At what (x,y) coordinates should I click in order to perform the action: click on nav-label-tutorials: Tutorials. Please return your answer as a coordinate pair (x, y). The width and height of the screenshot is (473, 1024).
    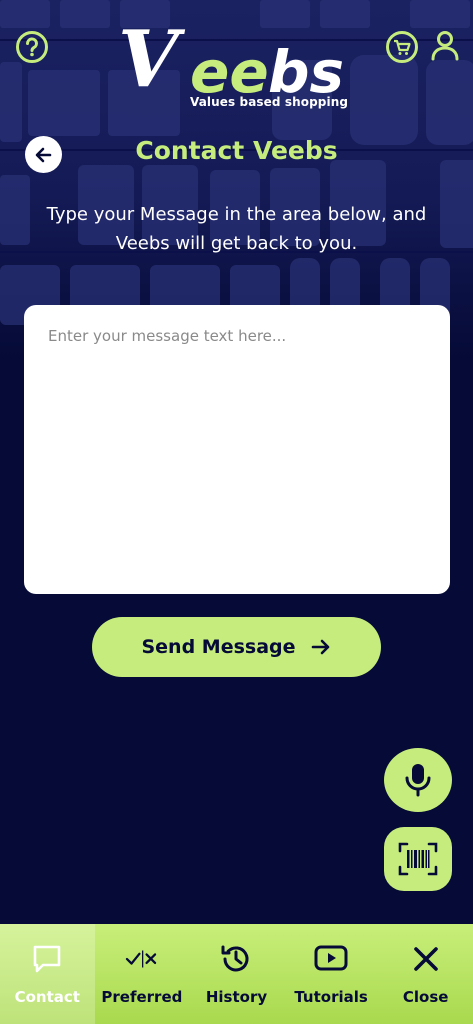
    Looking at the image, I should click on (331, 997).